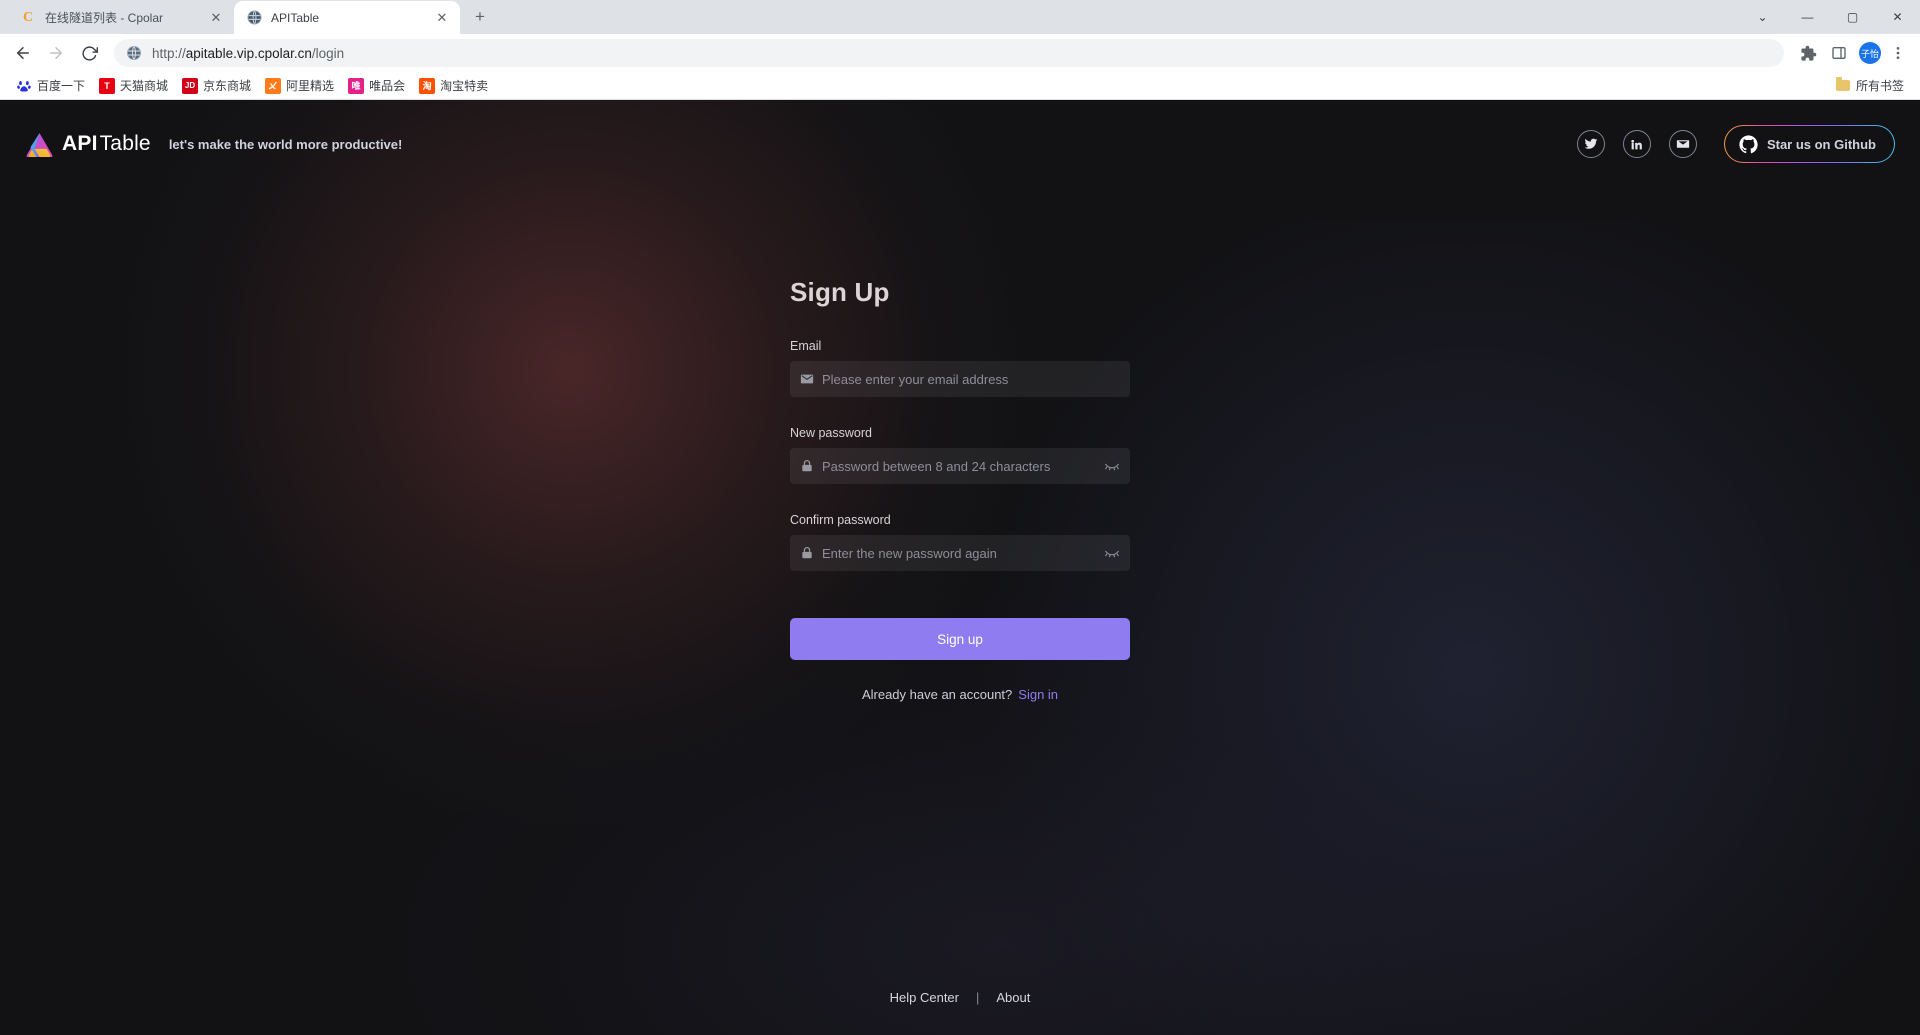 The height and width of the screenshot is (1035, 1920). What do you see at coordinates (1898, 53) in the screenshot?
I see `more-vertical-icon` at bounding box center [1898, 53].